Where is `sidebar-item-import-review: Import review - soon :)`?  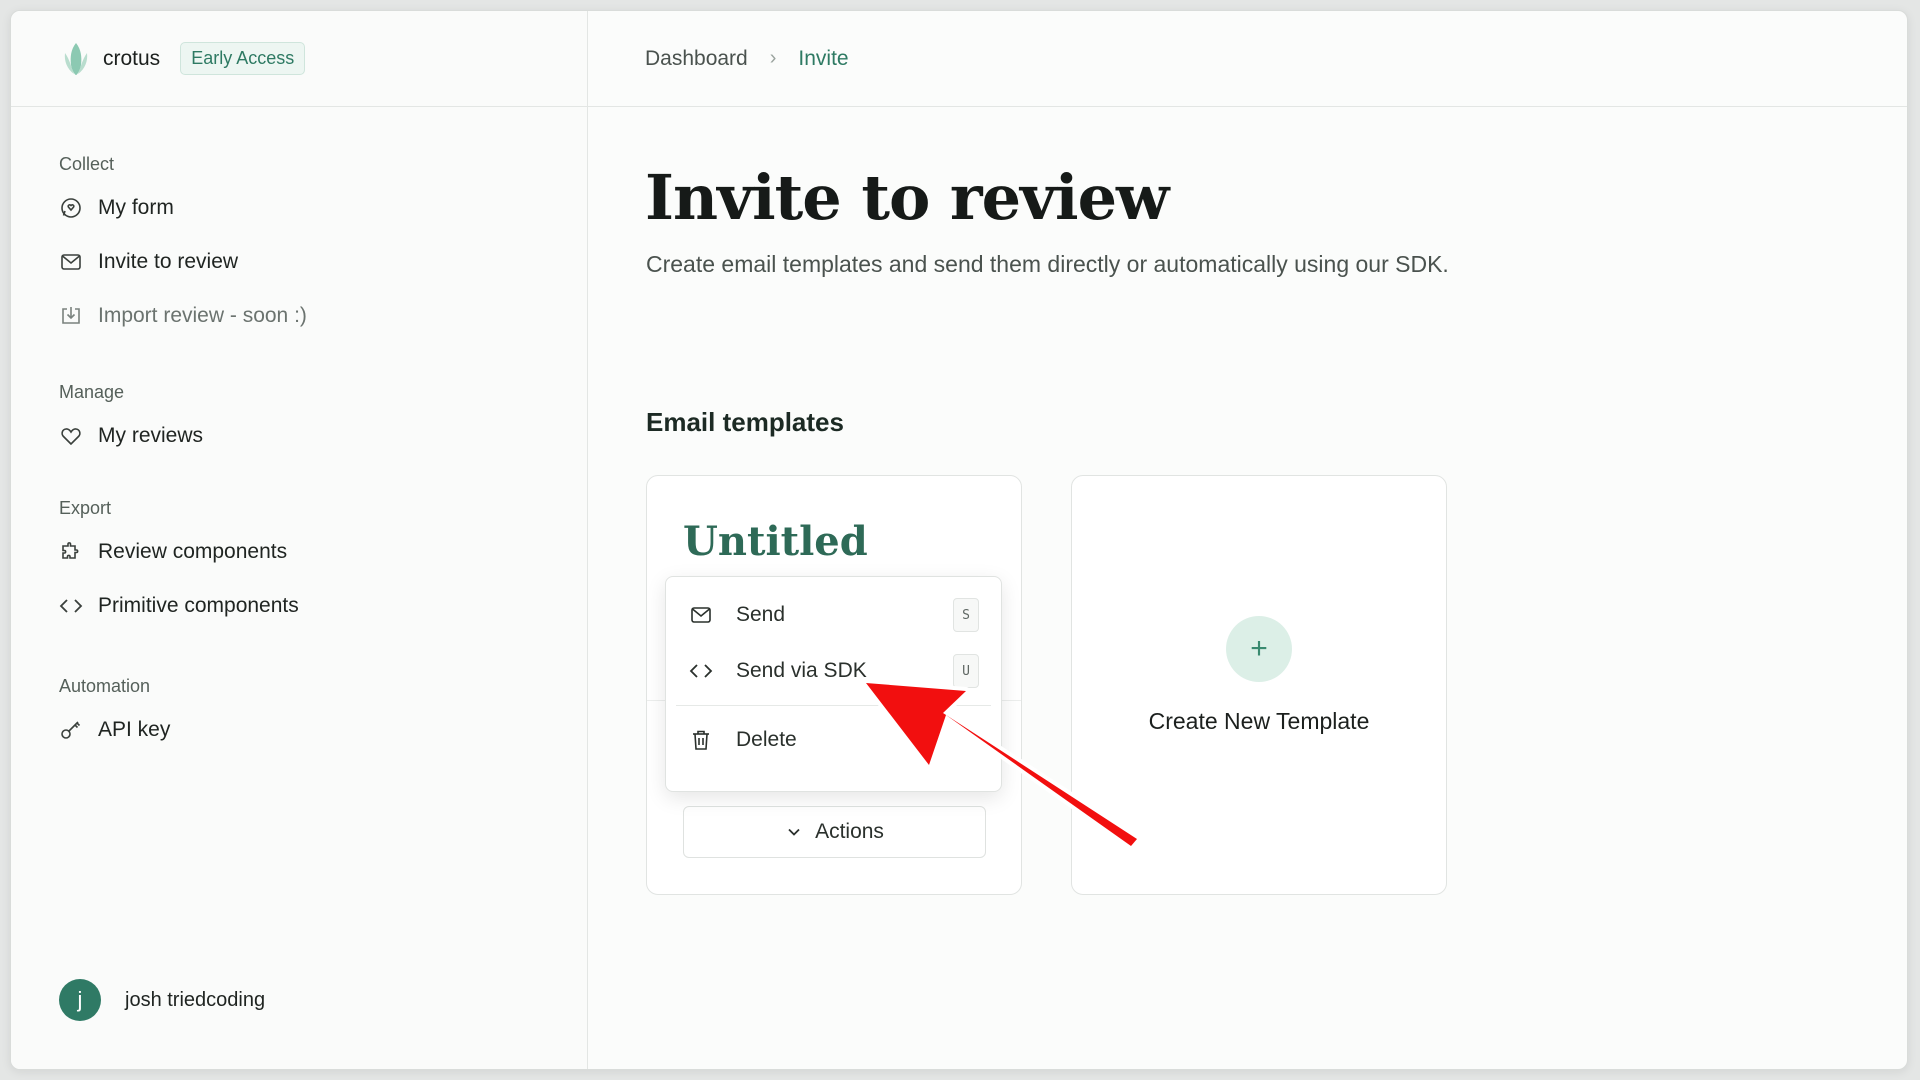
sidebar-item-import-review: Import review - soon :) is located at coordinates (323, 316).